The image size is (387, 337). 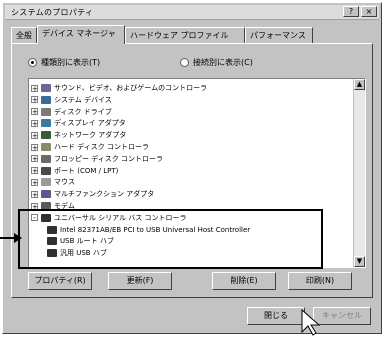 I want to click on tab-general: 全般, so click(x=24, y=35).